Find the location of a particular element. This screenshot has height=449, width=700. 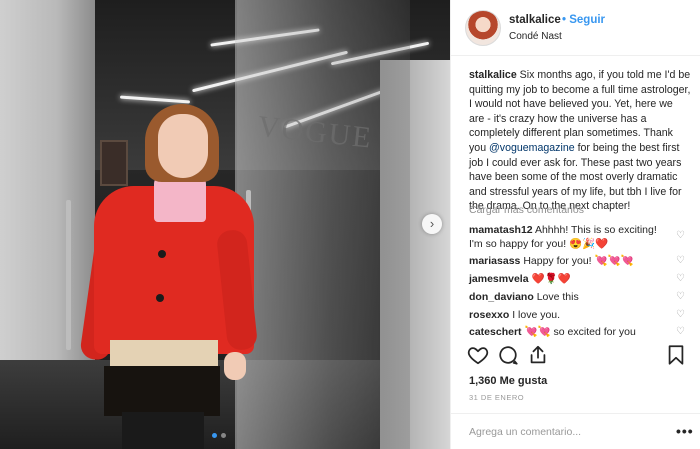

comment-icon is located at coordinates (508, 355).